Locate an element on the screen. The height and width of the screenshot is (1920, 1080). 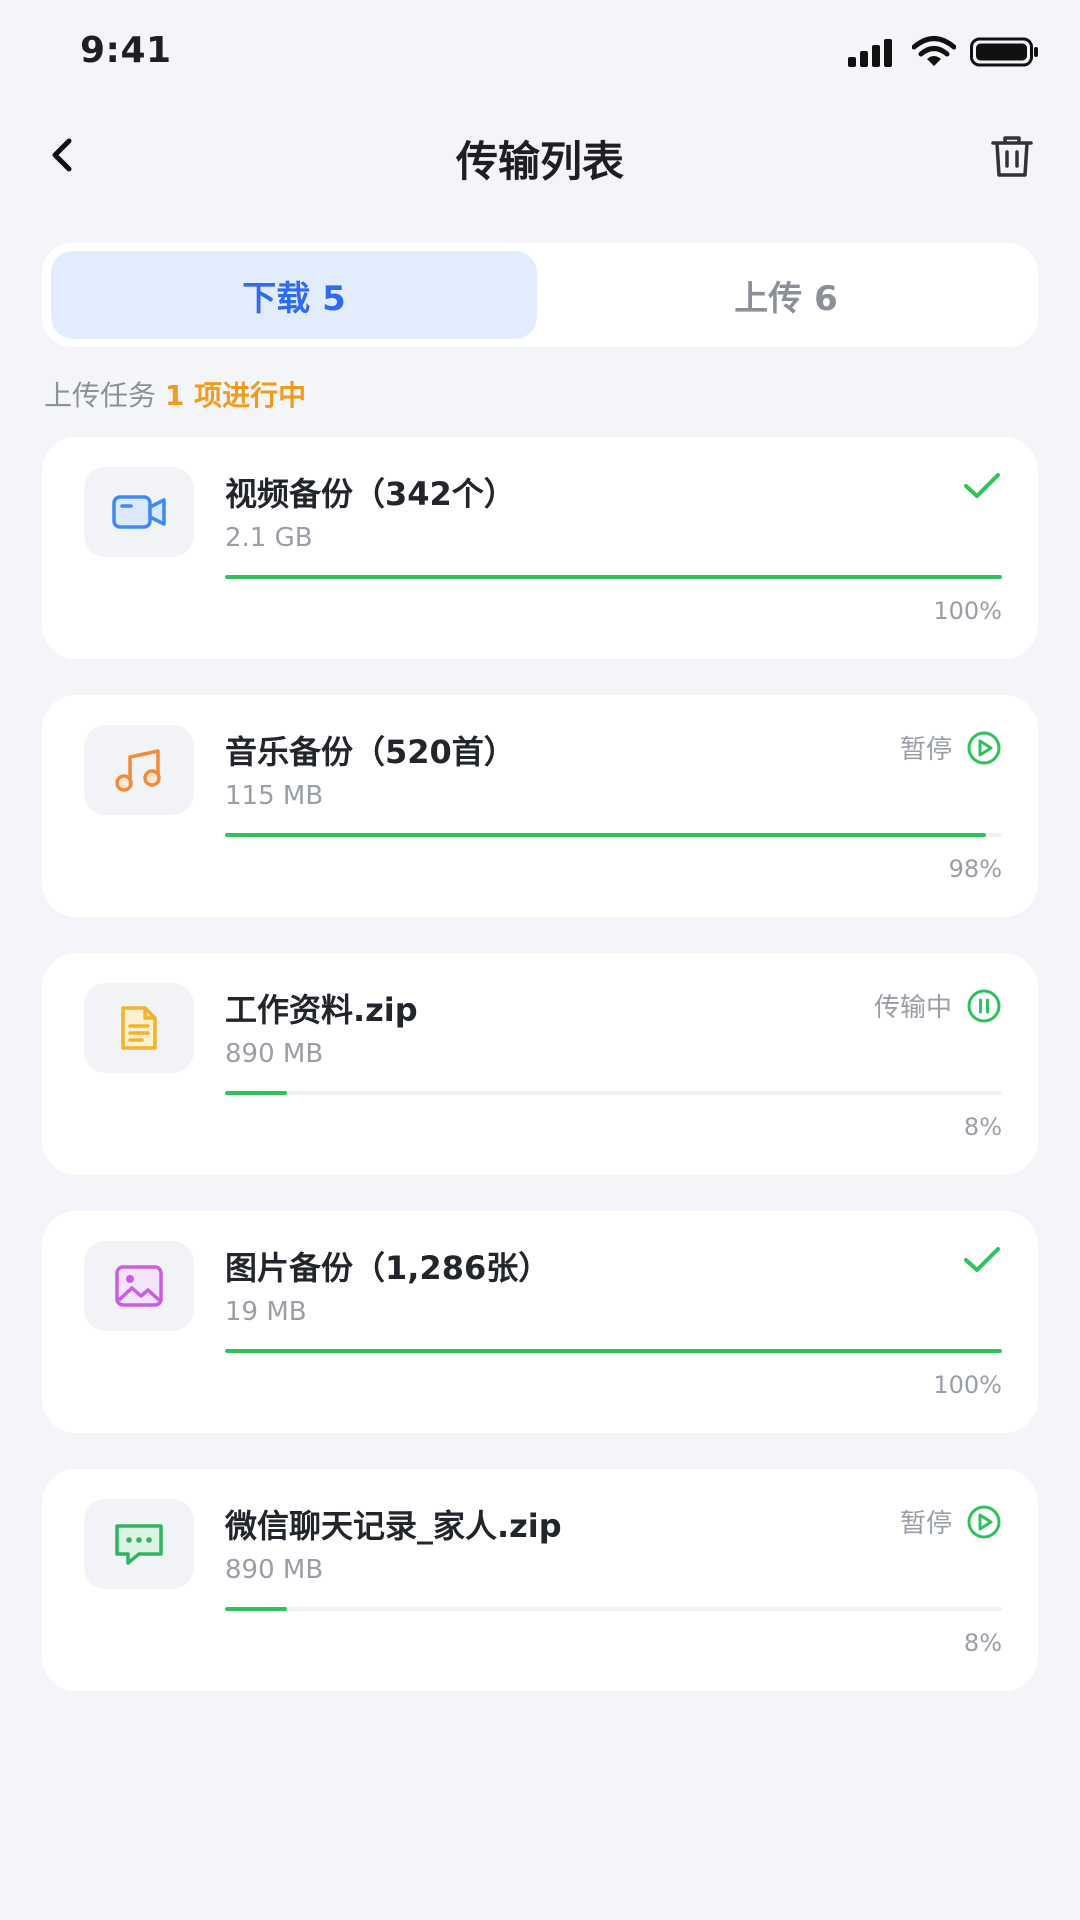
trash-icon is located at coordinates (1012, 156).